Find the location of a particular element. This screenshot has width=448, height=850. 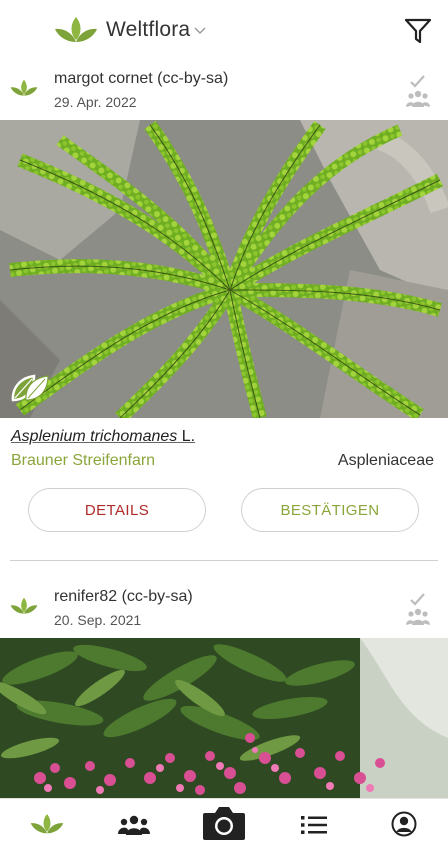

people-icon is located at coordinates (134, 825).